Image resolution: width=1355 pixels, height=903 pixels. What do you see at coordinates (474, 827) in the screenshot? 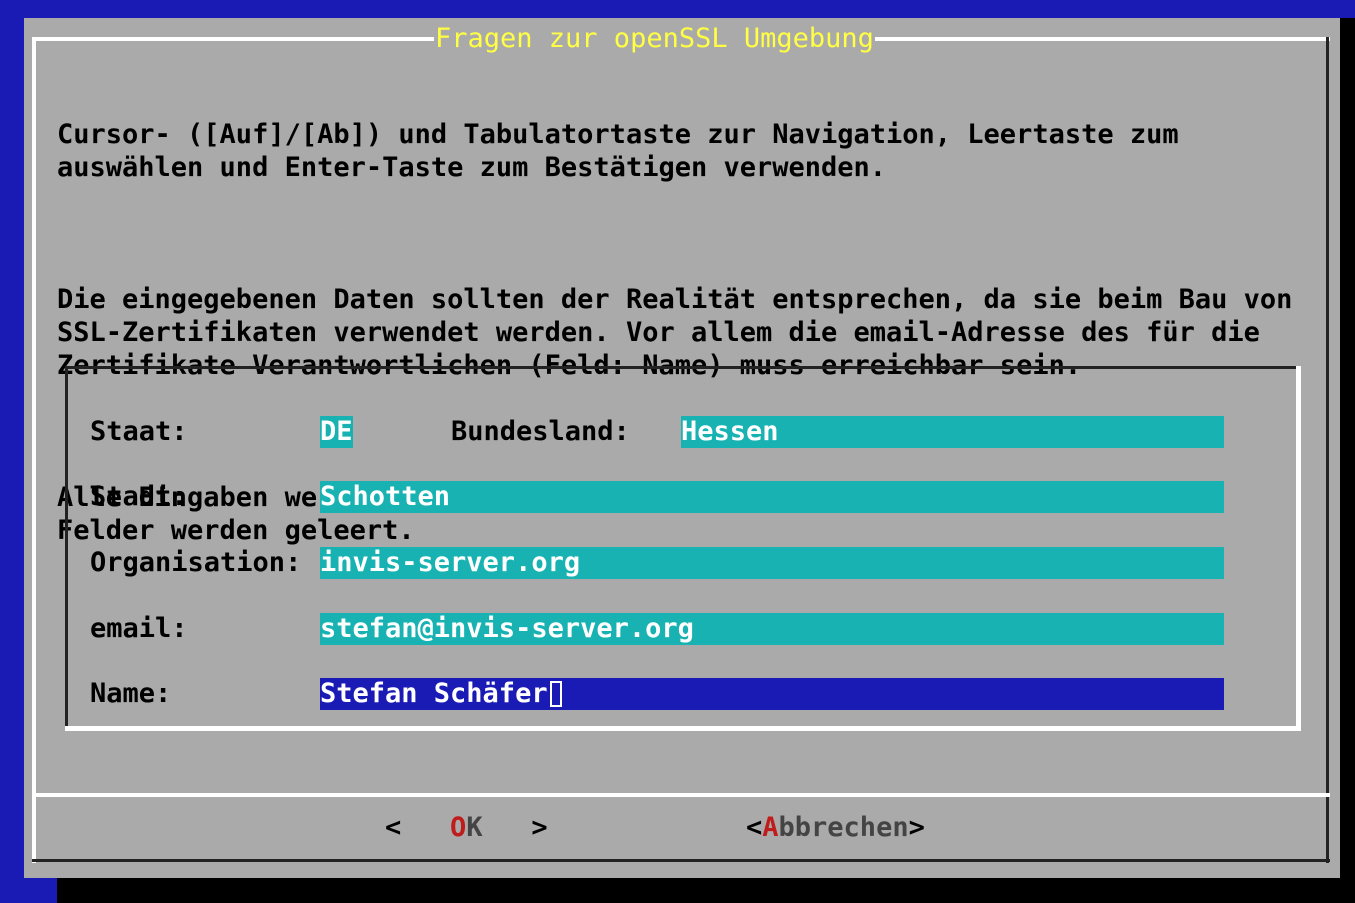
I see `ok-button-label: K` at bounding box center [474, 827].